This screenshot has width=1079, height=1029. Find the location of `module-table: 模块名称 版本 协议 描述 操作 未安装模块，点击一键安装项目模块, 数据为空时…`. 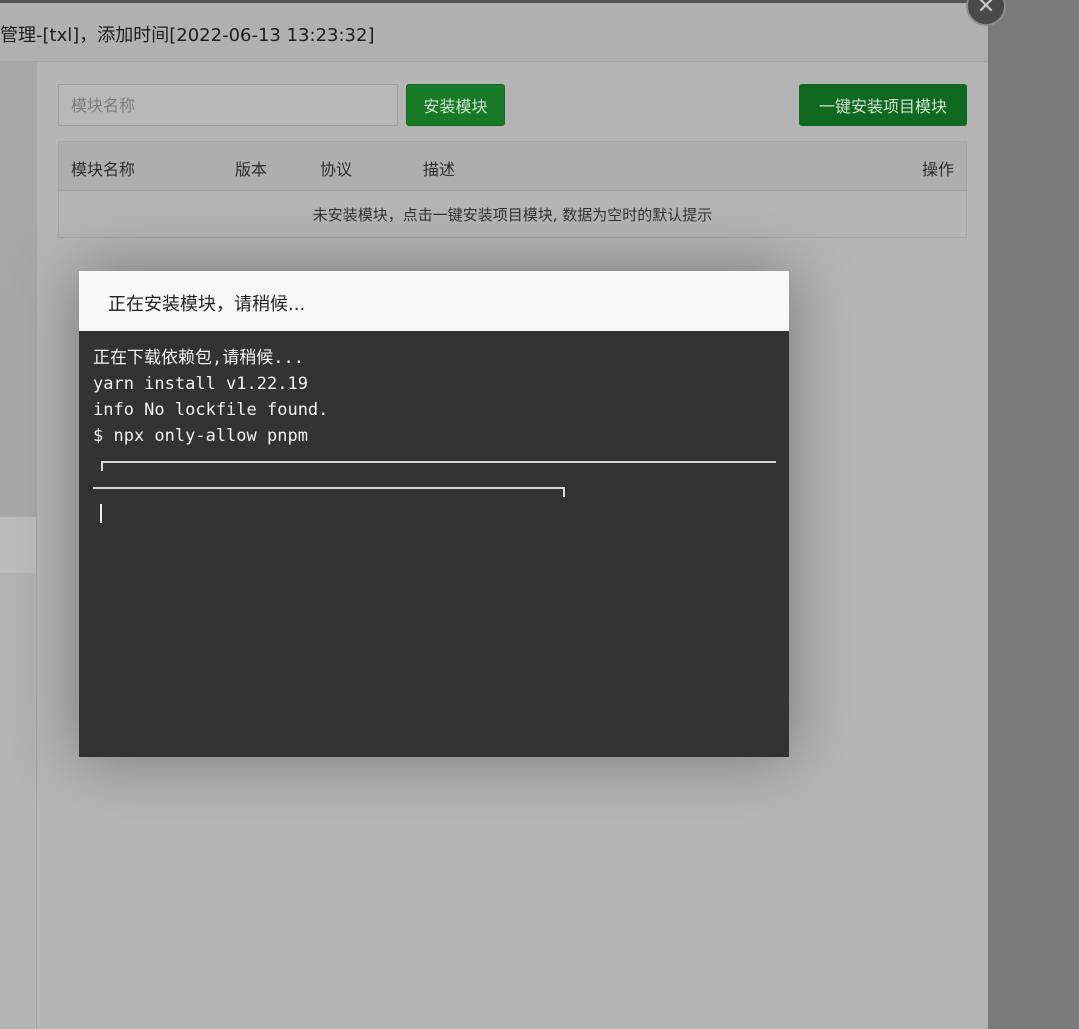

module-table: 模块名称 版本 协议 描述 操作 未安装模块，点击一键安装项目模块, 数据为空时… is located at coordinates (512, 189).